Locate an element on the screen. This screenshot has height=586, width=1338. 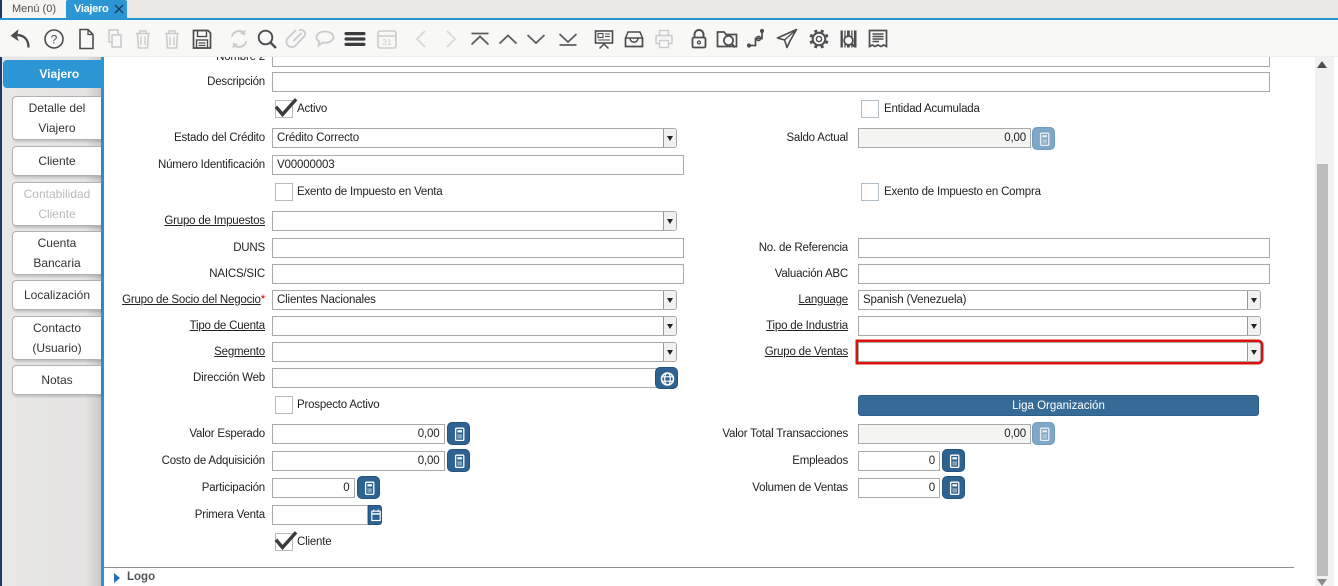
svg-text: 31 is located at coordinates (387, 42).